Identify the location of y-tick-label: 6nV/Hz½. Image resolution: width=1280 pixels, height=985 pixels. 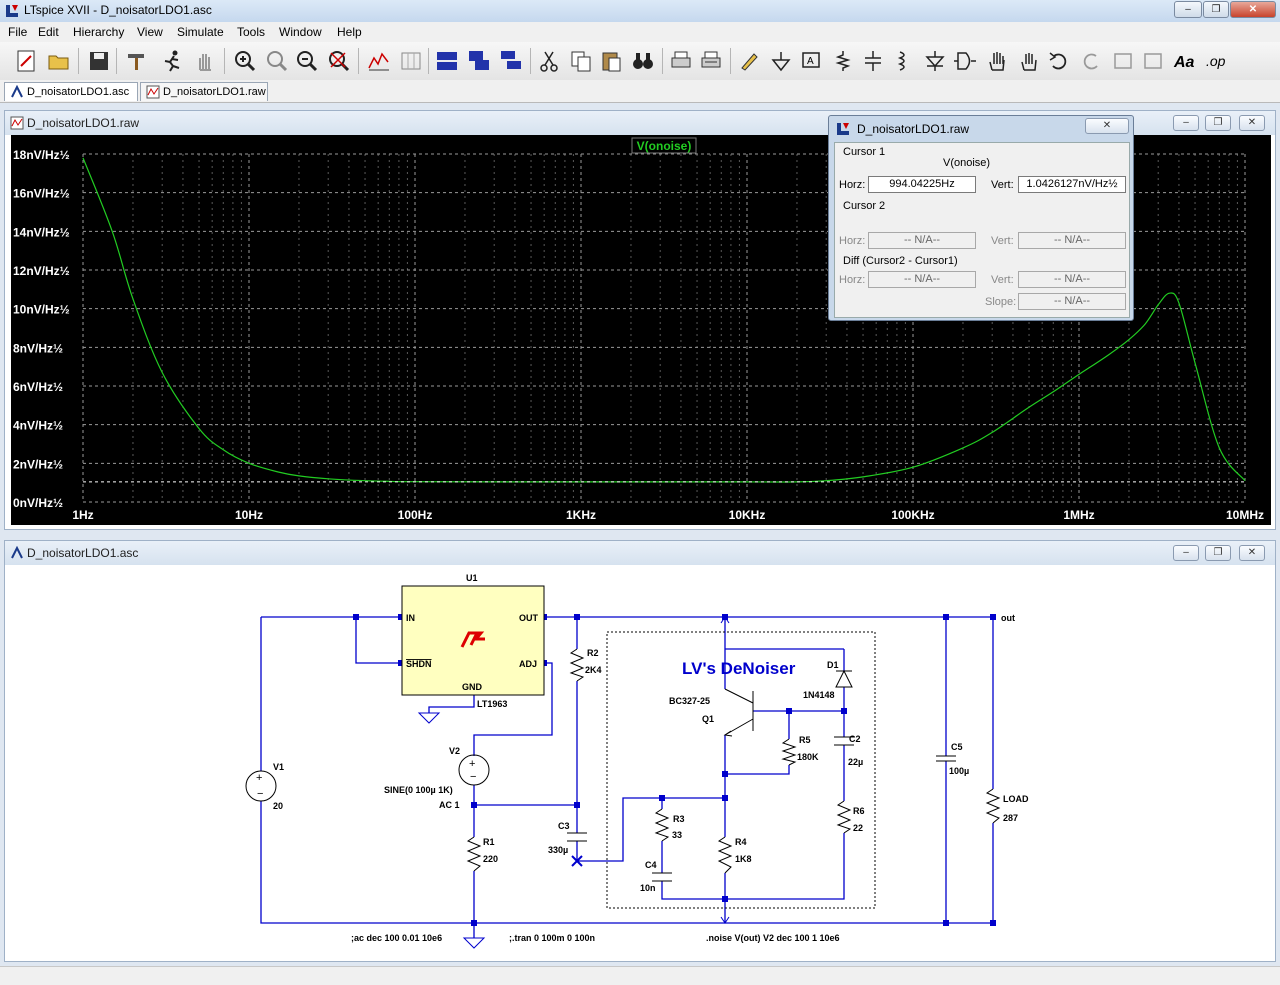
(38, 387).